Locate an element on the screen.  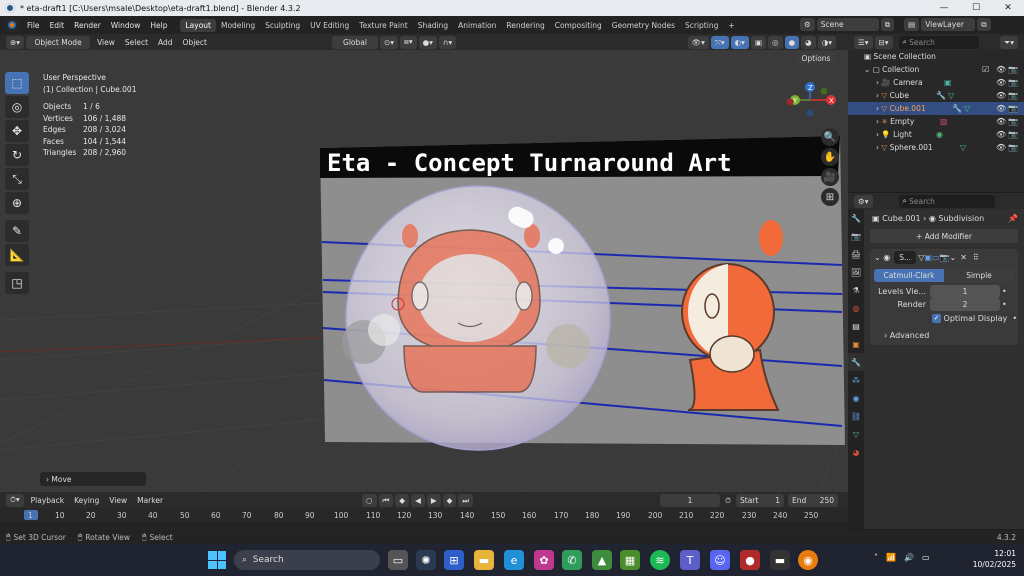
recorder-icon: ● is located at coordinates (750, 560).